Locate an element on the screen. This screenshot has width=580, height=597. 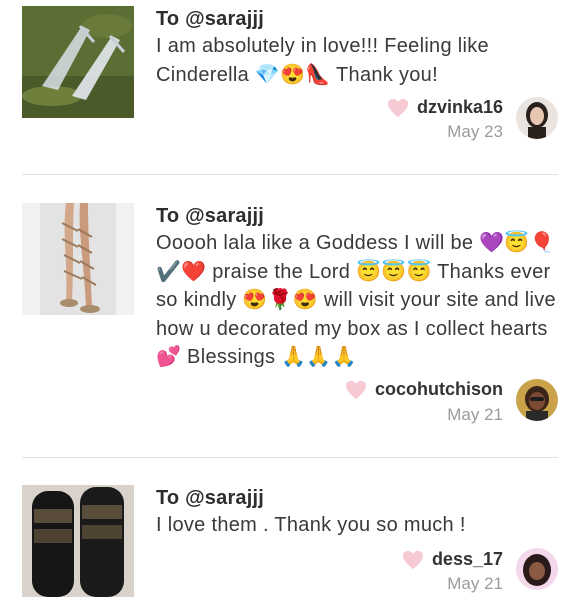
sender-row: dess_17 is located at coordinates (452, 559).